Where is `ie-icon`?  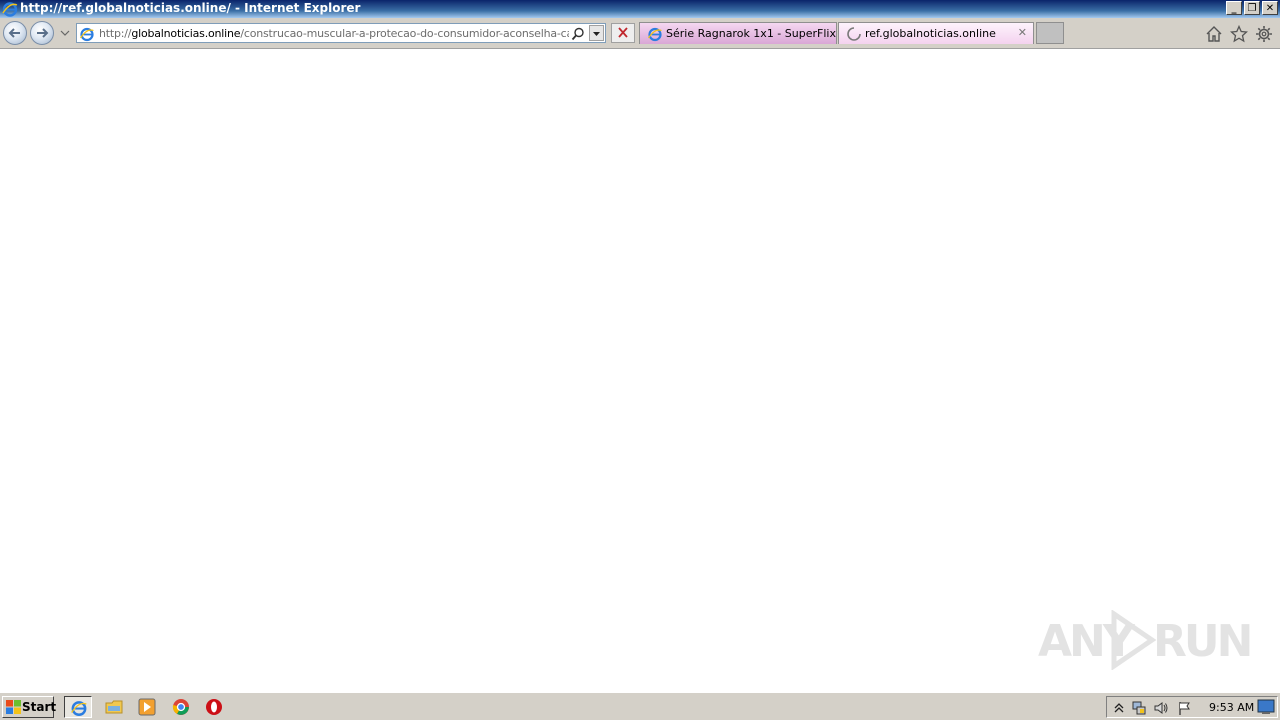 ie-icon is located at coordinates (79, 708).